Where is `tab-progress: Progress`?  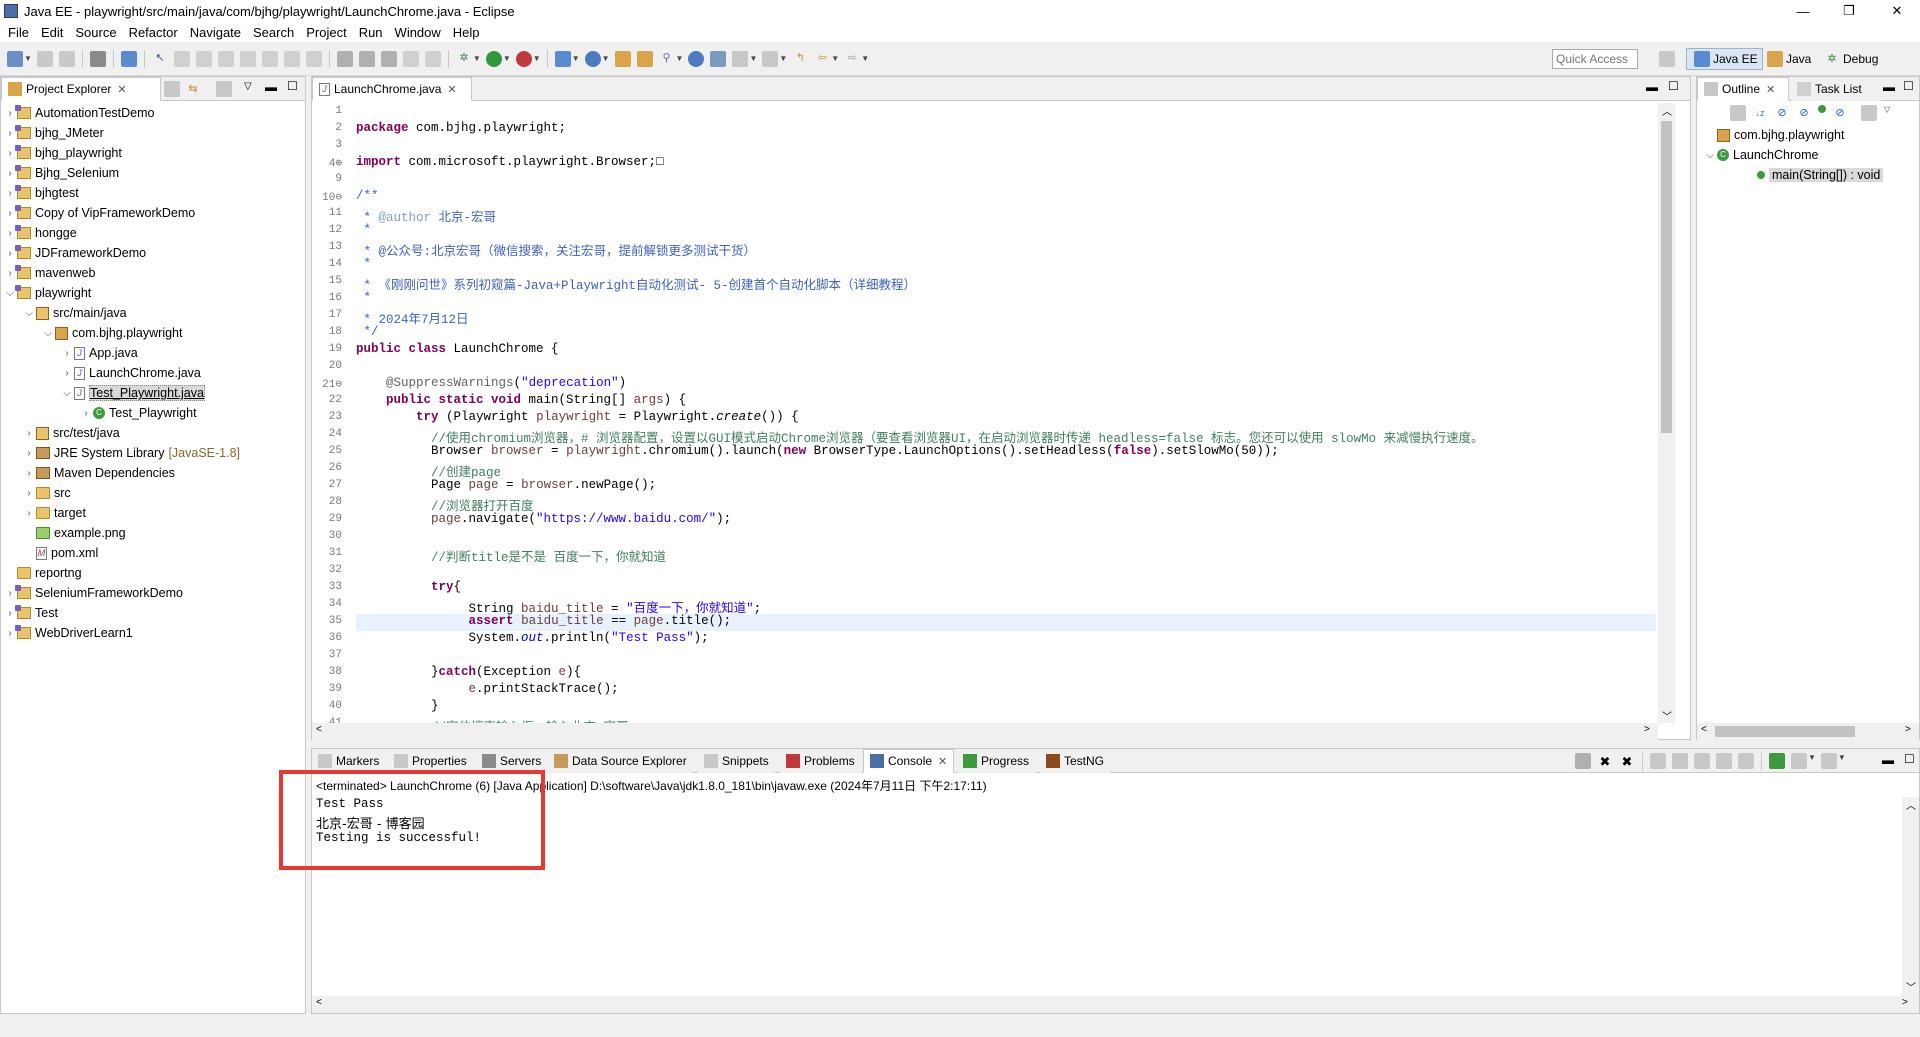
tab-progress: Progress is located at coordinates (996, 761).